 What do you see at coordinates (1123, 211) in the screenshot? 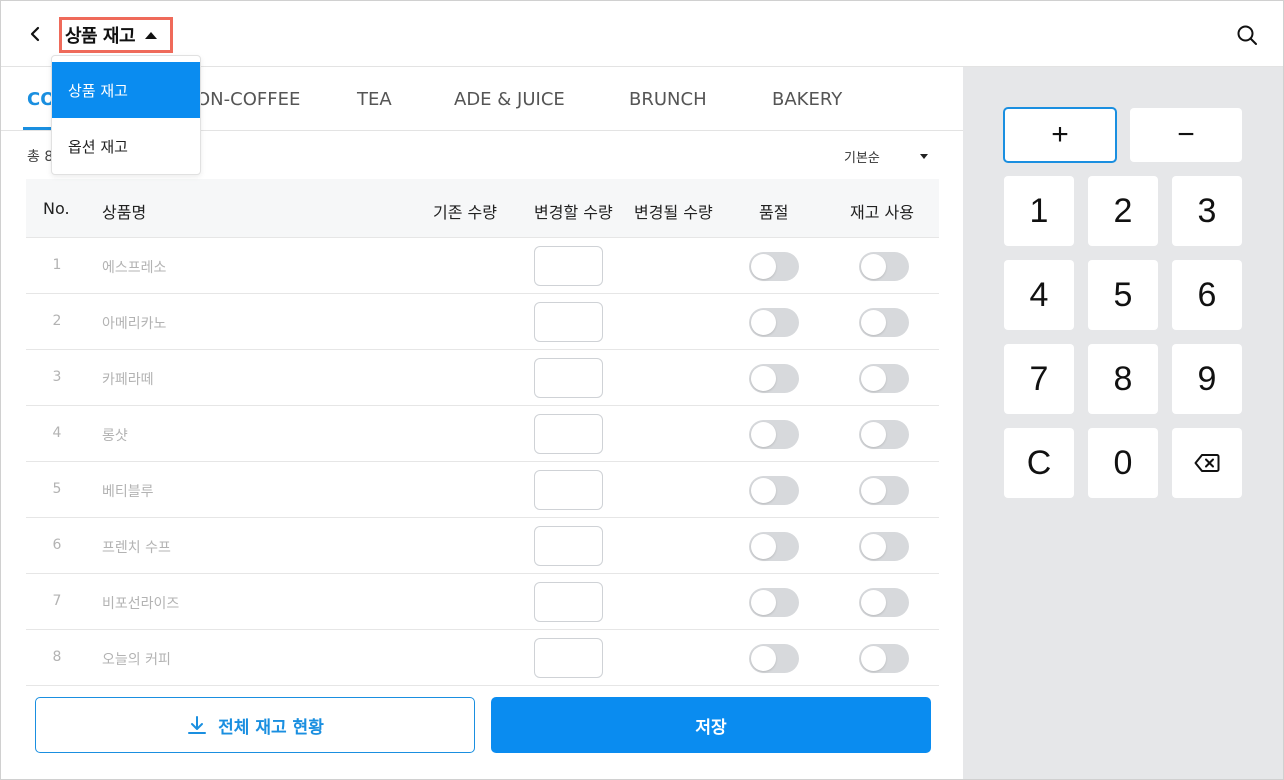
I see `keypad-2: 2` at bounding box center [1123, 211].